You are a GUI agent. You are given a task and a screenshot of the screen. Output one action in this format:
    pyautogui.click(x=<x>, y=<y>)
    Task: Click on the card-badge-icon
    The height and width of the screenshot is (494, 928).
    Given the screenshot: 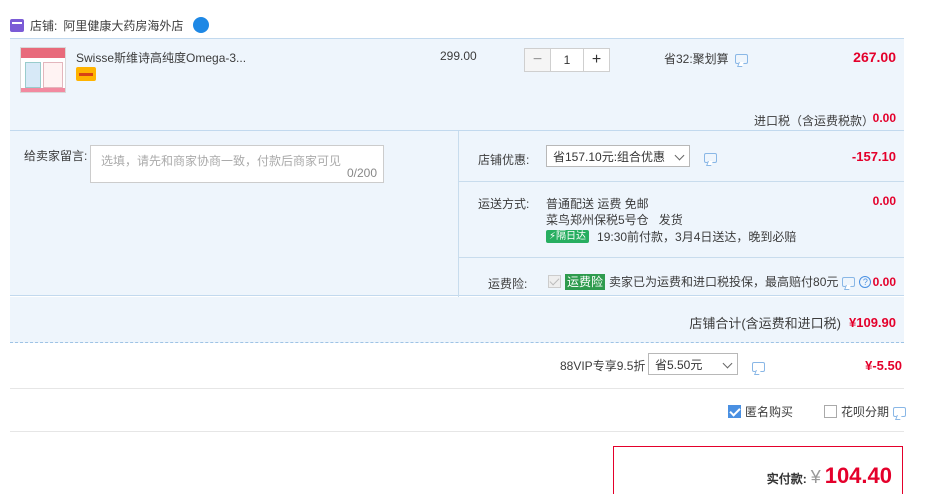 What is the action you would take?
    pyautogui.click(x=86, y=74)
    